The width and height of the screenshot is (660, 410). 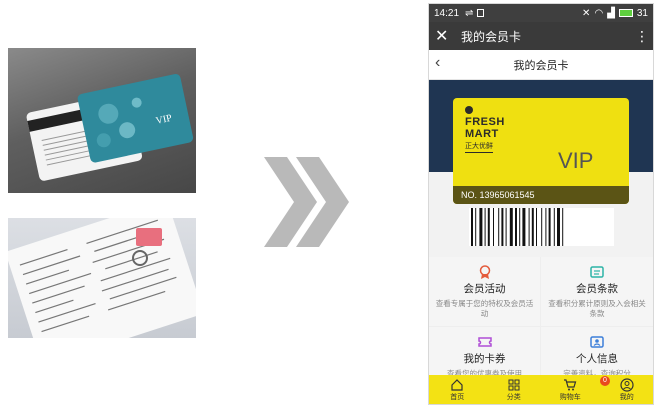 What do you see at coordinates (485, 128) in the screenshot?
I see `brand-name: FRESH MART` at bounding box center [485, 128].